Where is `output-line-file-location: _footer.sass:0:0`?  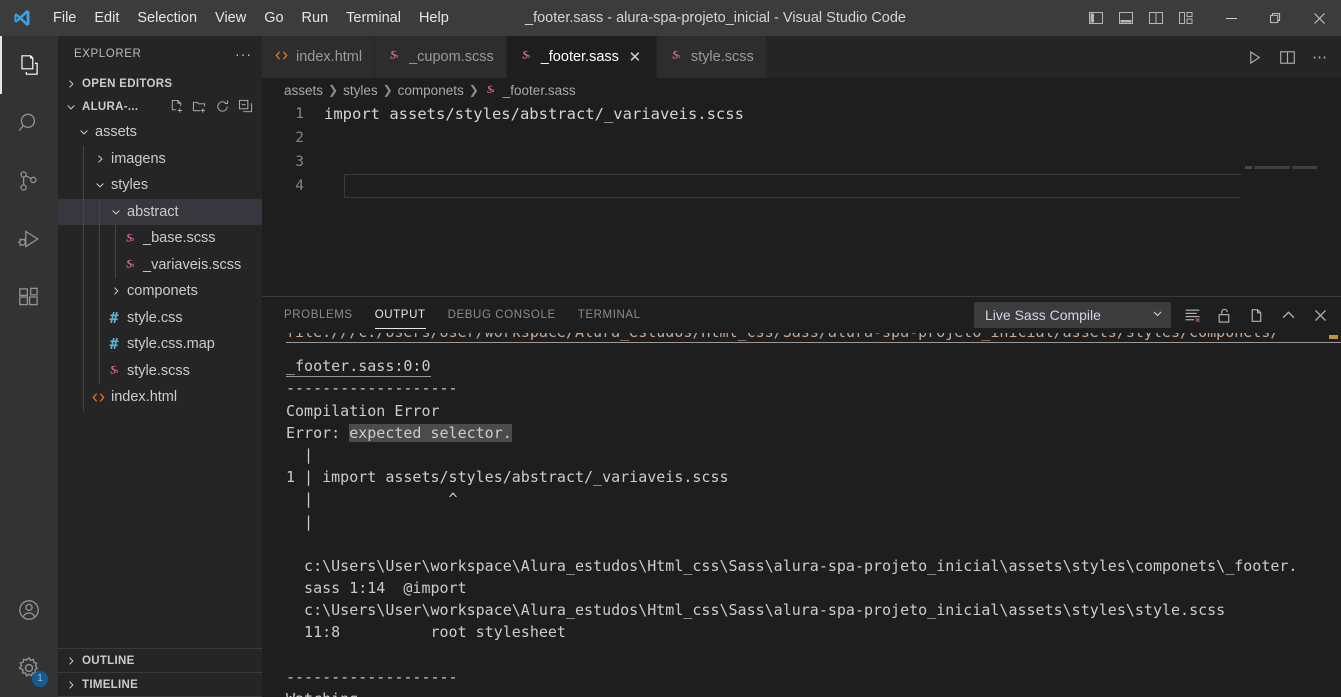 output-line-file-location: _footer.sass:0:0 is located at coordinates (358, 366).